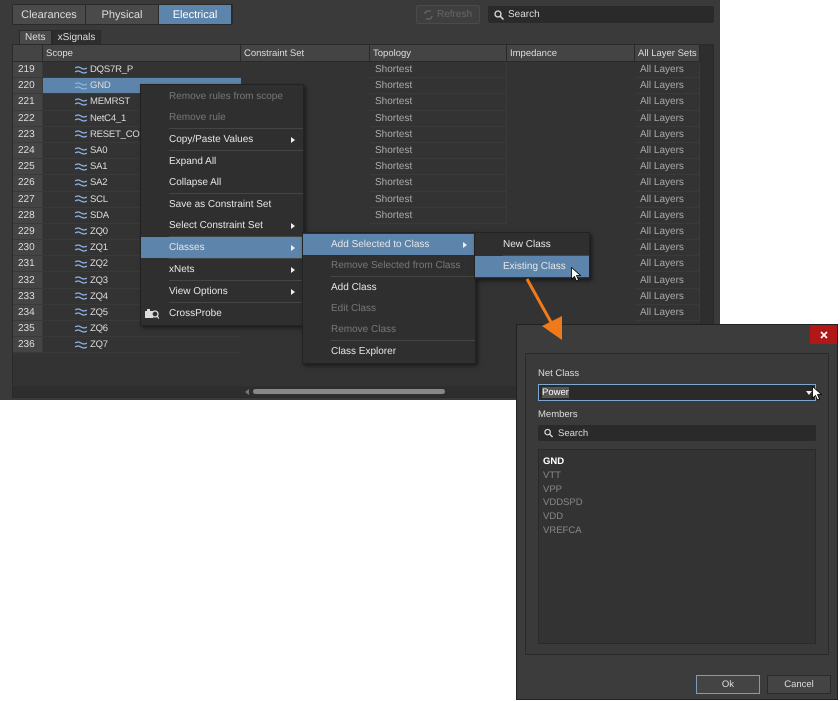 The image size is (840, 701). I want to click on net-name: RESET_CO, so click(115, 134).